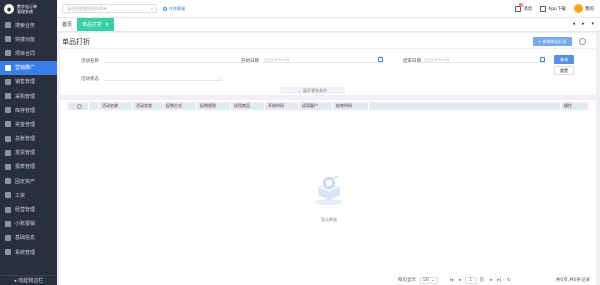 This screenshot has width=600, height=285. I want to click on sidebar-item: 库存管理, so click(28, 110).